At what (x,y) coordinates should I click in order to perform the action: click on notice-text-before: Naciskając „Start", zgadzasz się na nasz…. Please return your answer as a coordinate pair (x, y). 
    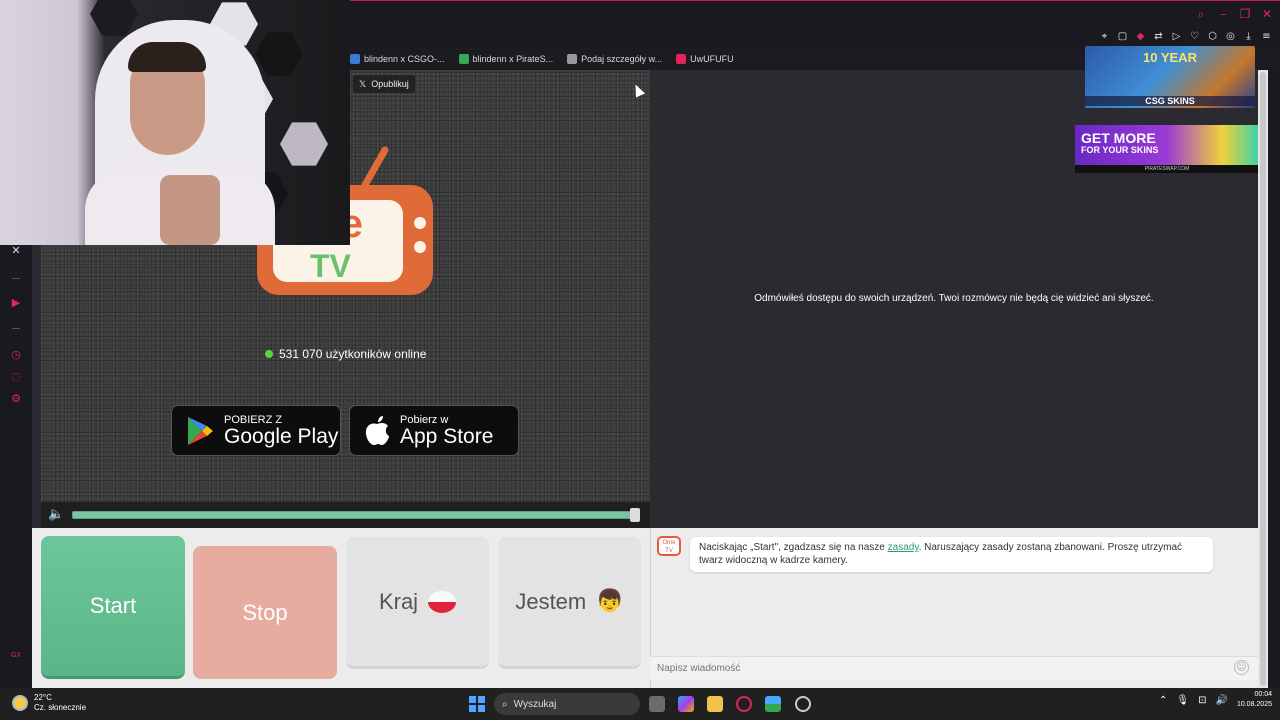
    Looking at the image, I should click on (793, 547).